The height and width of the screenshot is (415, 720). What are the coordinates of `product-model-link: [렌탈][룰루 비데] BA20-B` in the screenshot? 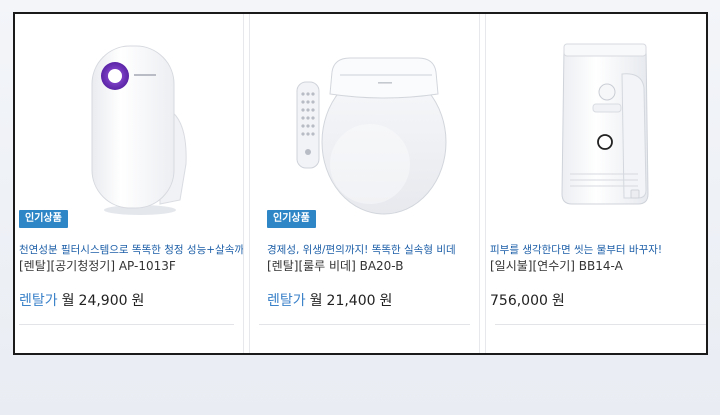 It's located at (335, 265).